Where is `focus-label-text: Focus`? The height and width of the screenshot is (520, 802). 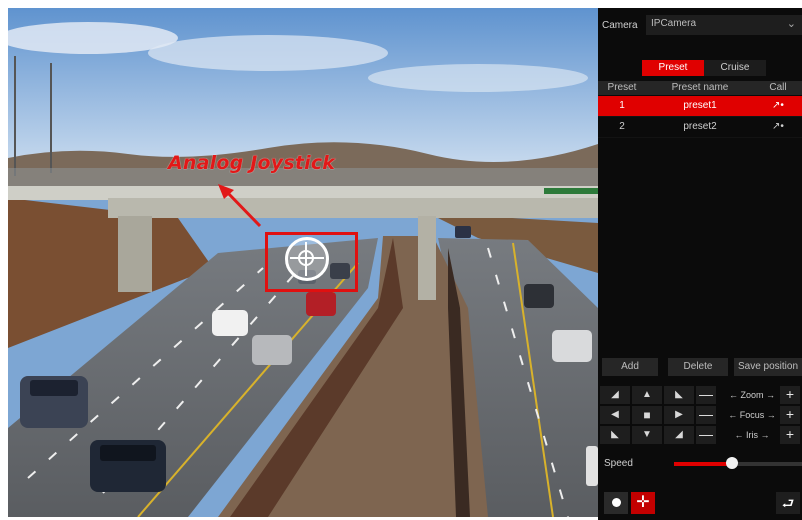
focus-label-text: Focus is located at coordinates (752, 415).